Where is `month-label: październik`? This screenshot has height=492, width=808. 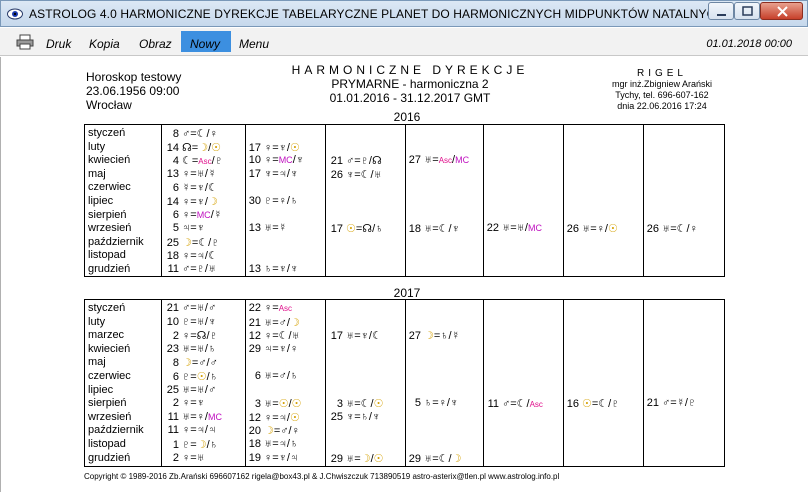 month-label: październik is located at coordinates (116, 430).